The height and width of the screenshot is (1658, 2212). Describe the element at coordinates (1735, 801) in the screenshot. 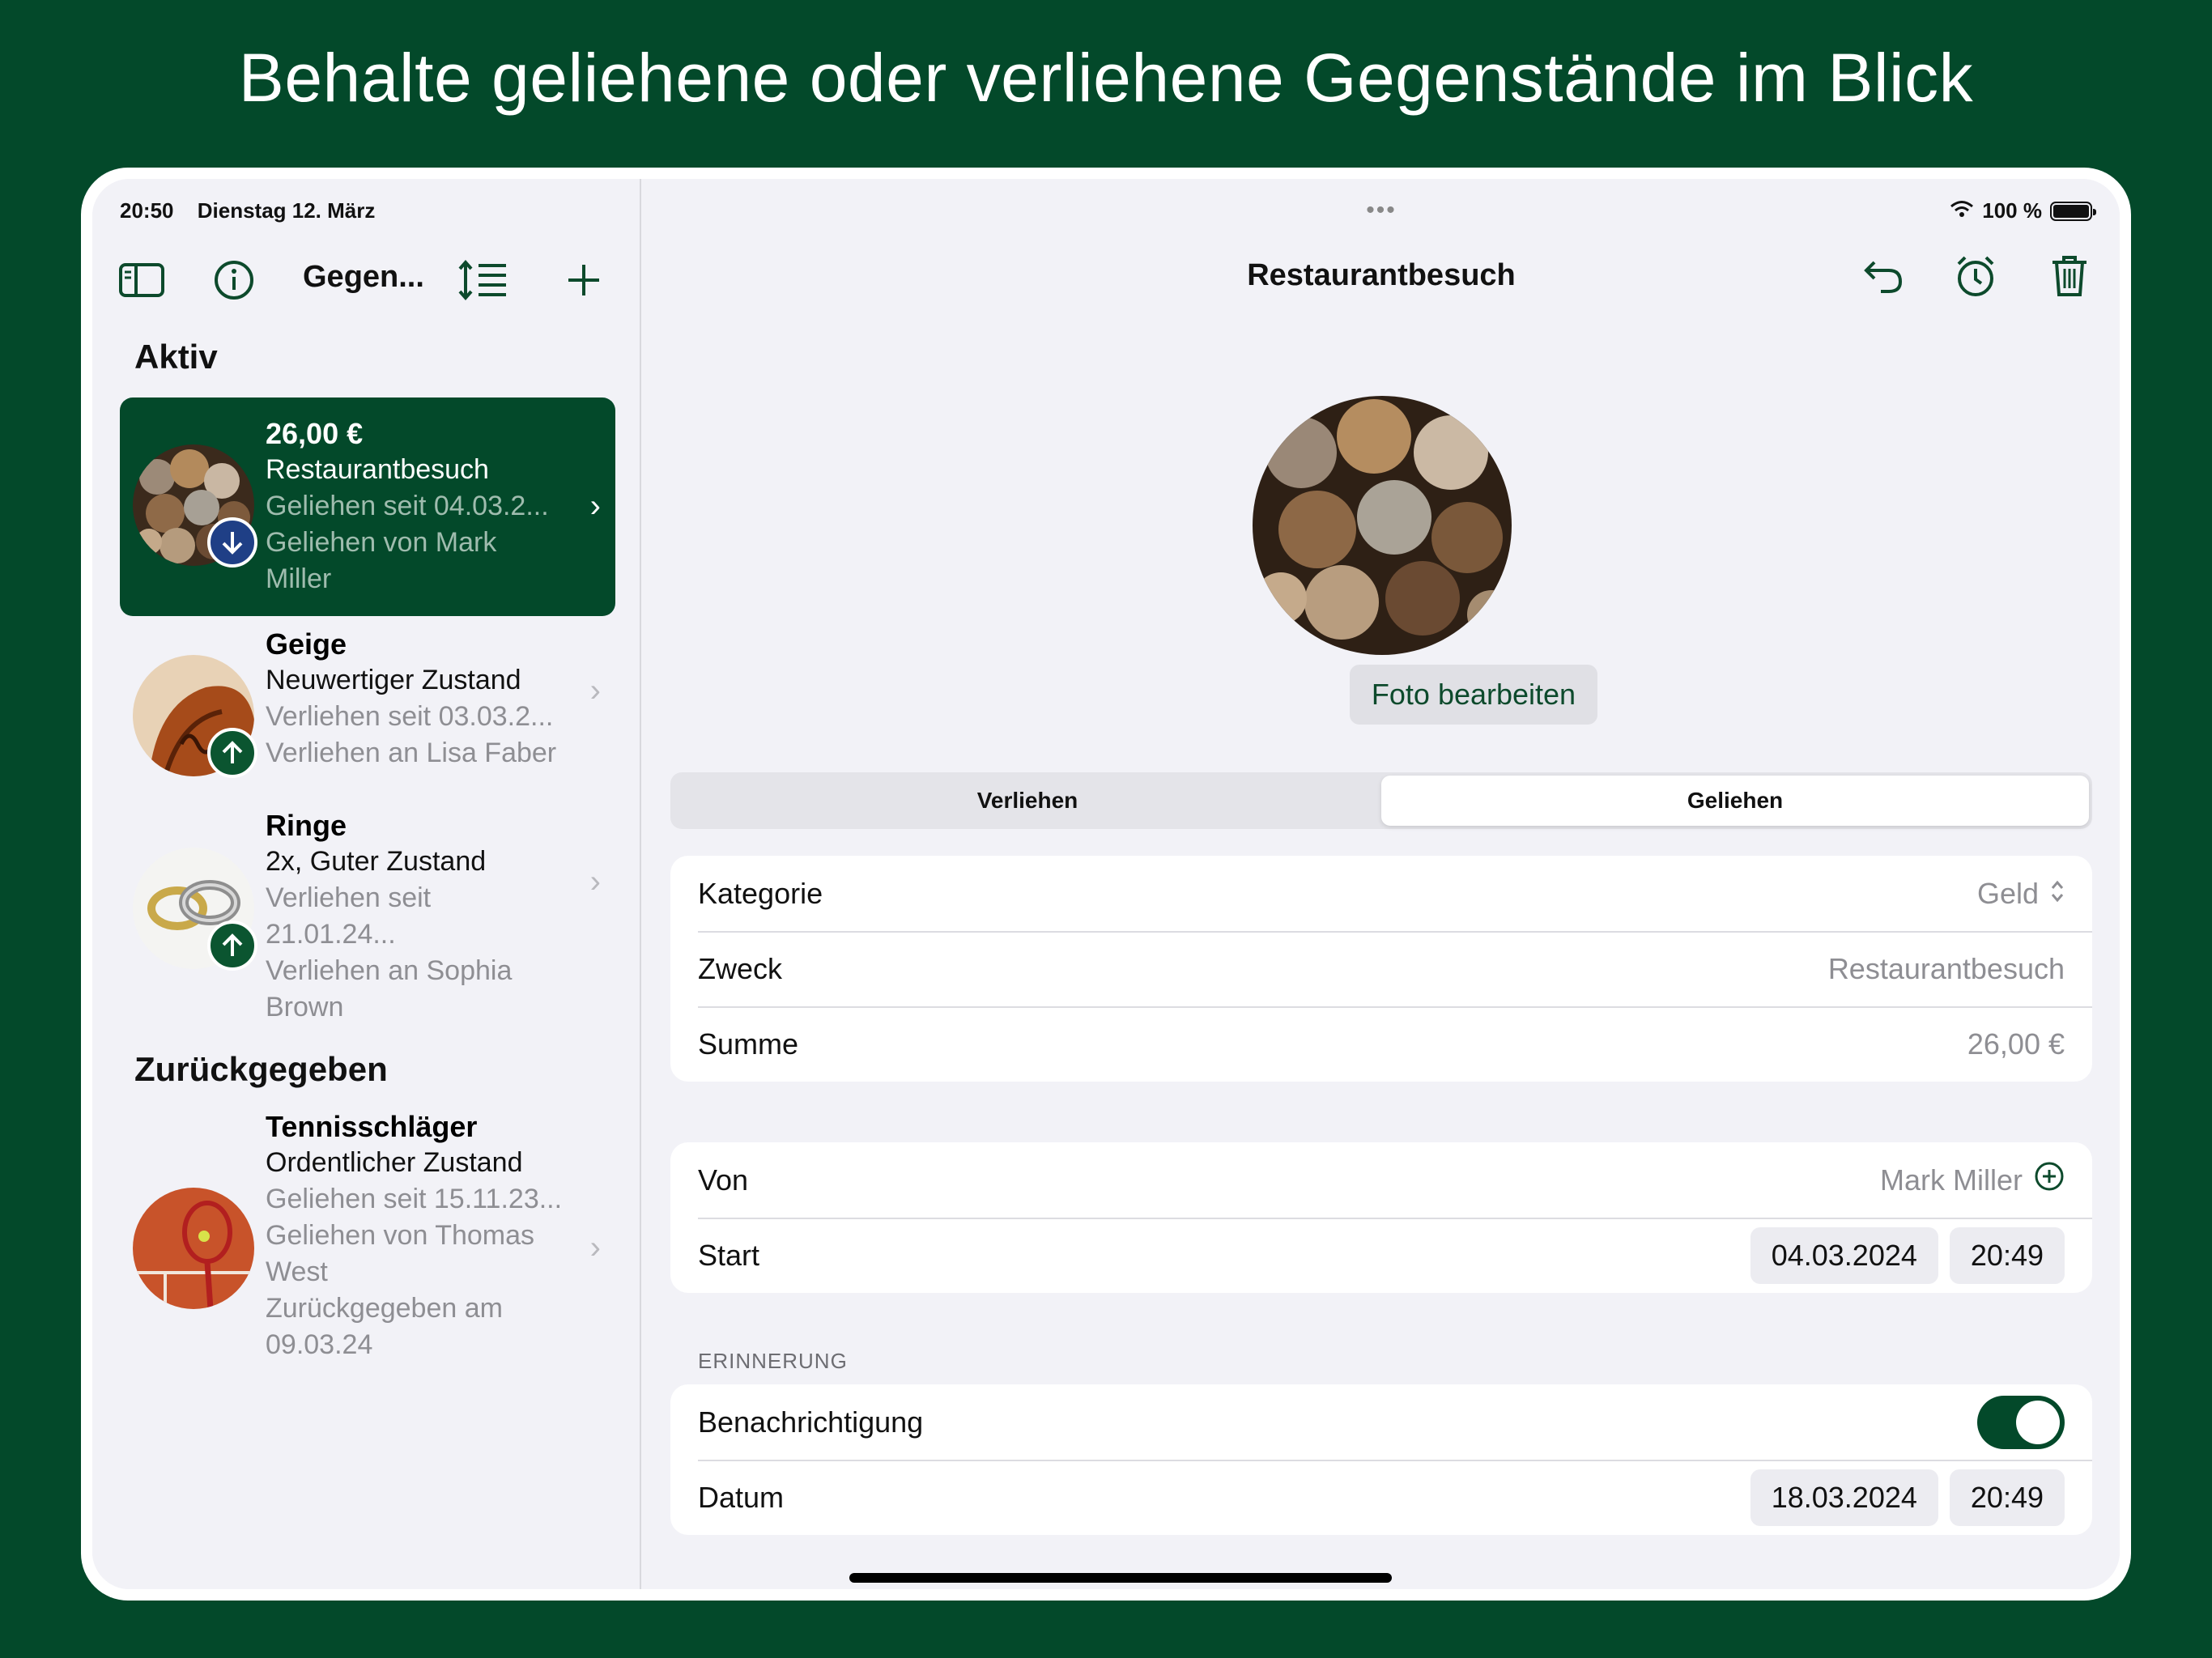

I see `segment-geliehen: Geliehen` at that location.